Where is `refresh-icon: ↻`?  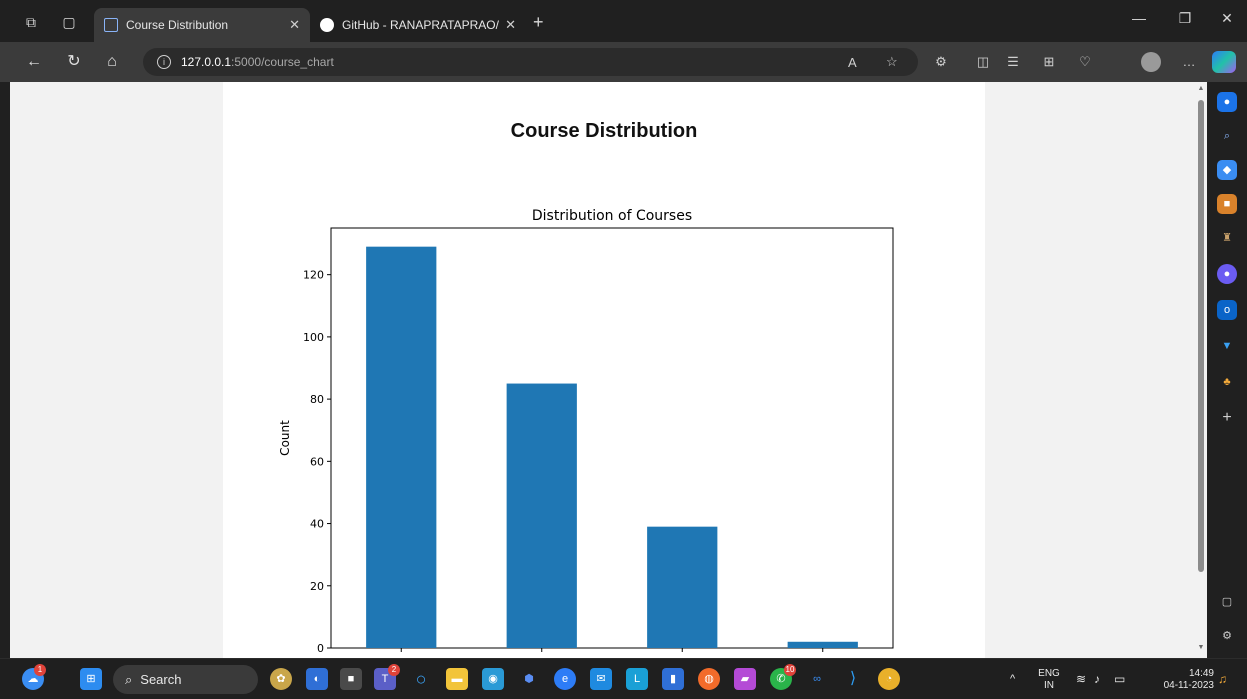
refresh-icon: ↻ is located at coordinates (74, 62).